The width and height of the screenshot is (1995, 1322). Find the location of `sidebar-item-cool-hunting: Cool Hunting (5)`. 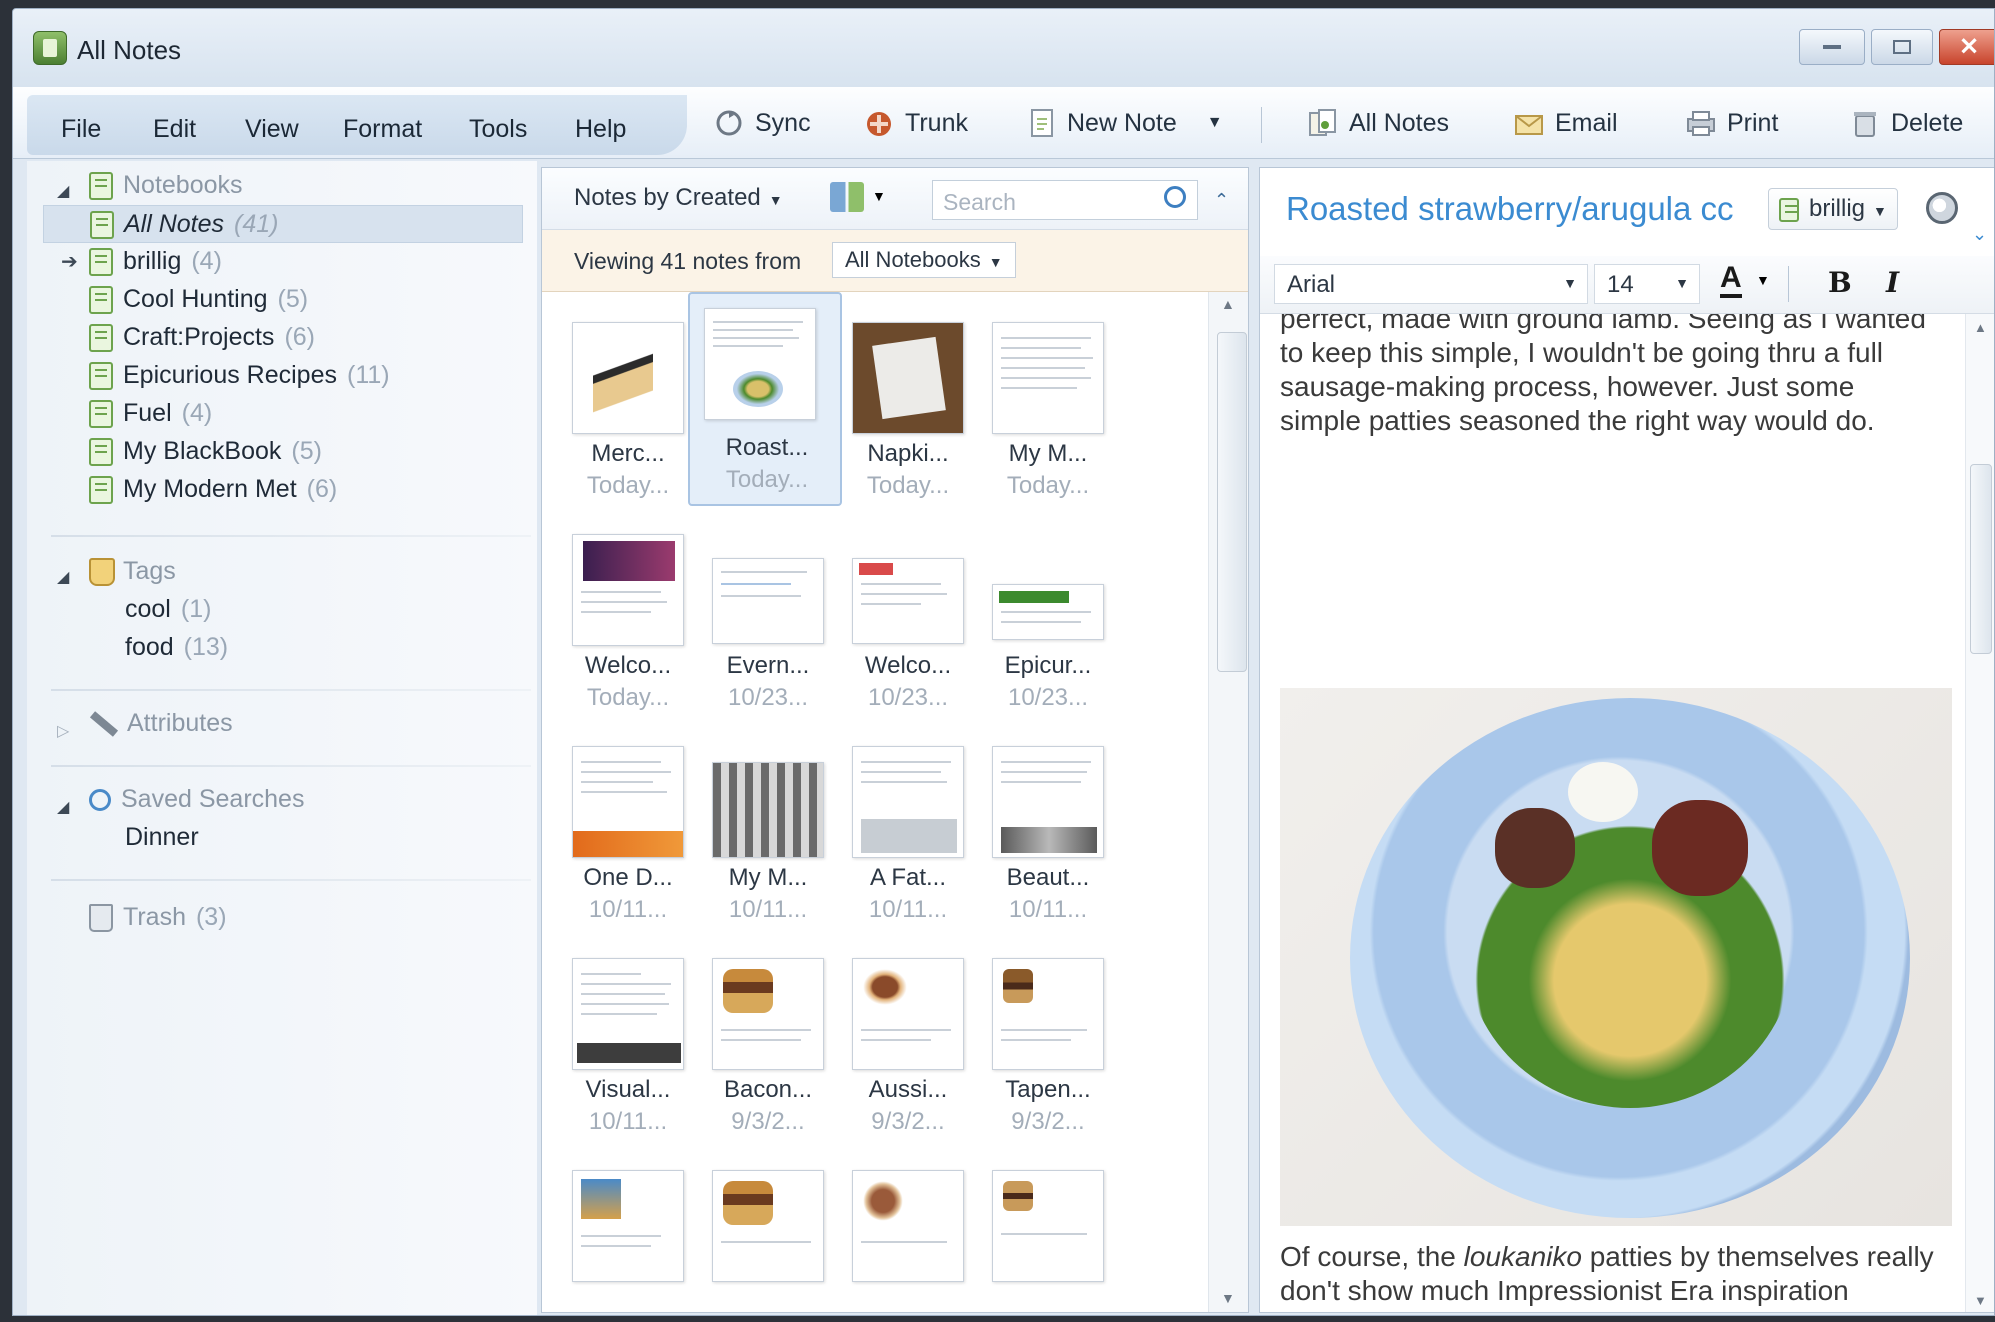

sidebar-item-cool-hunting: Cool Hunting (5) is located at coordinates (198, 303).